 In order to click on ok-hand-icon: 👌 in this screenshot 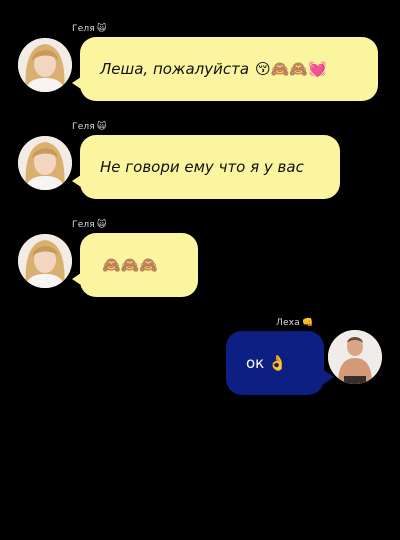, I will do `click(277, 363)`.